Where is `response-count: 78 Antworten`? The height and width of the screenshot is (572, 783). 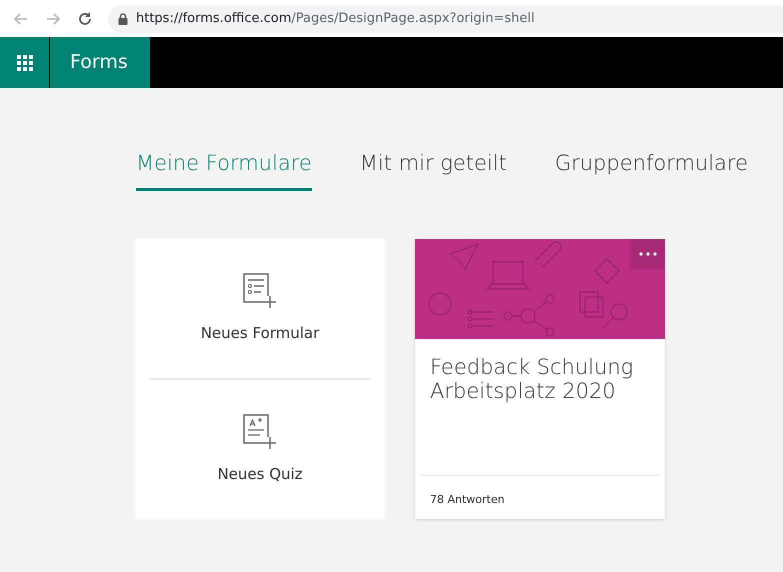 response-count: 78 Antworten is located at coordinates (467, 499).